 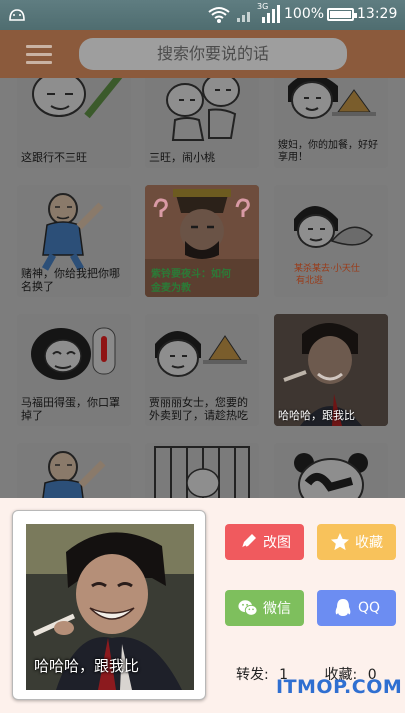 I want to click on meme-caption: 三旺，闹小桃, so click(x=182, y=157).